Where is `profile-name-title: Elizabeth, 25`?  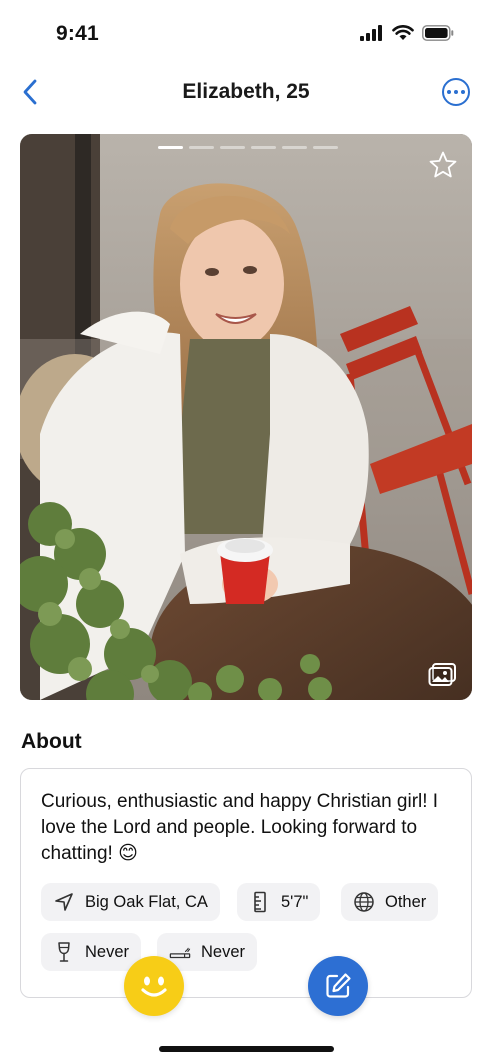 profile-name-title: Elizabeth, 25 is located at coordinates (246, 91).